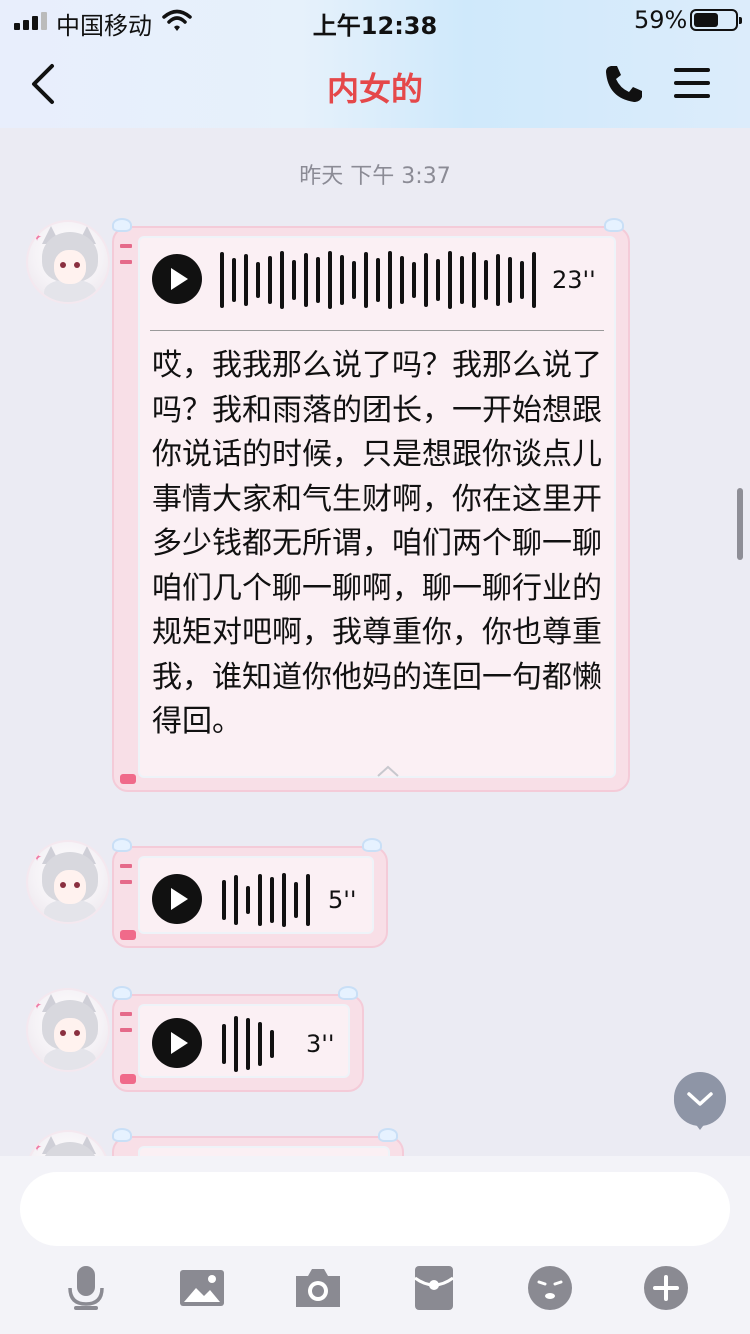  What do you see at coordinates (258, 1142) in the screenshot?
I see `voice-message-bubble` at bounding box center [258, 1142].